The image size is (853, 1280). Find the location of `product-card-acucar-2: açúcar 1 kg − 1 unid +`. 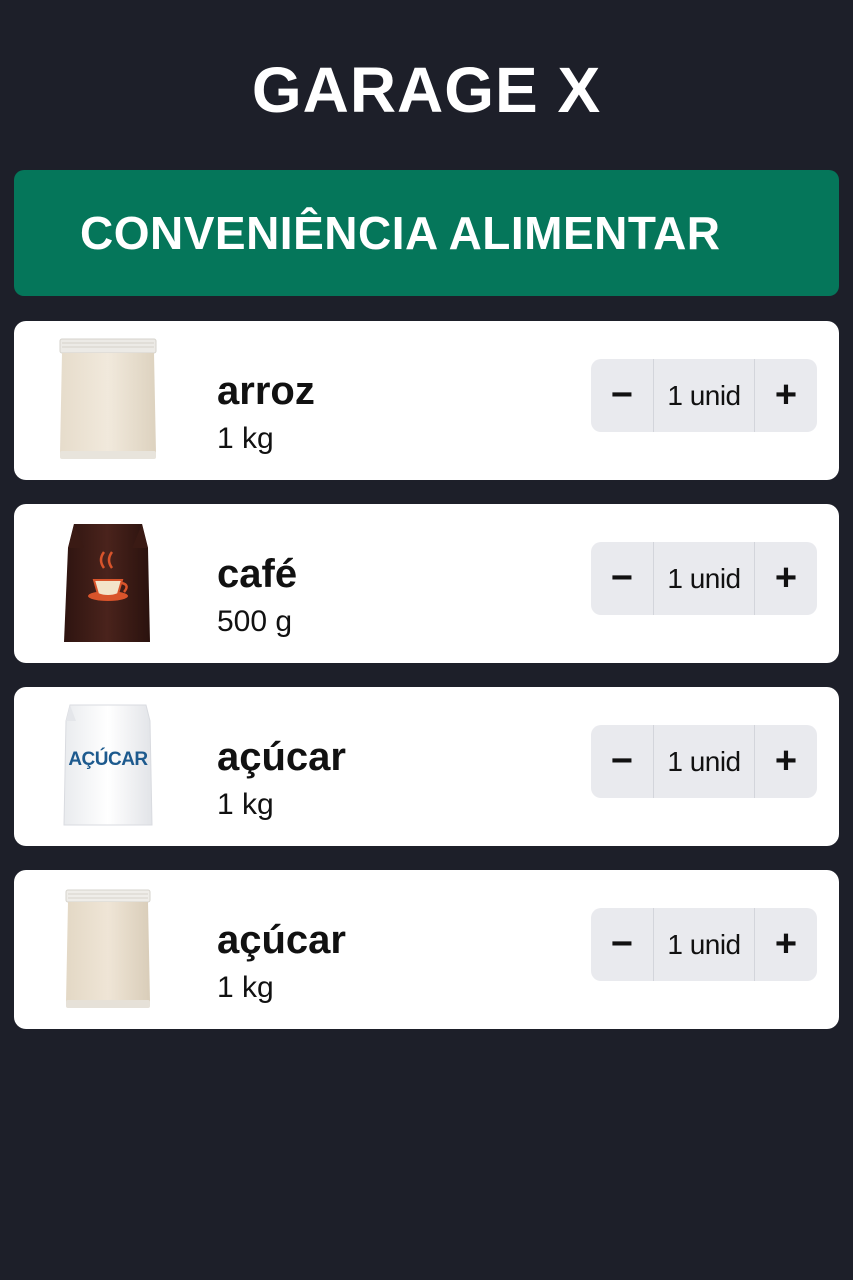

product-card-acucar-2: açúcar 1 kg − 1 unid + is located at coordinates (426, 949).